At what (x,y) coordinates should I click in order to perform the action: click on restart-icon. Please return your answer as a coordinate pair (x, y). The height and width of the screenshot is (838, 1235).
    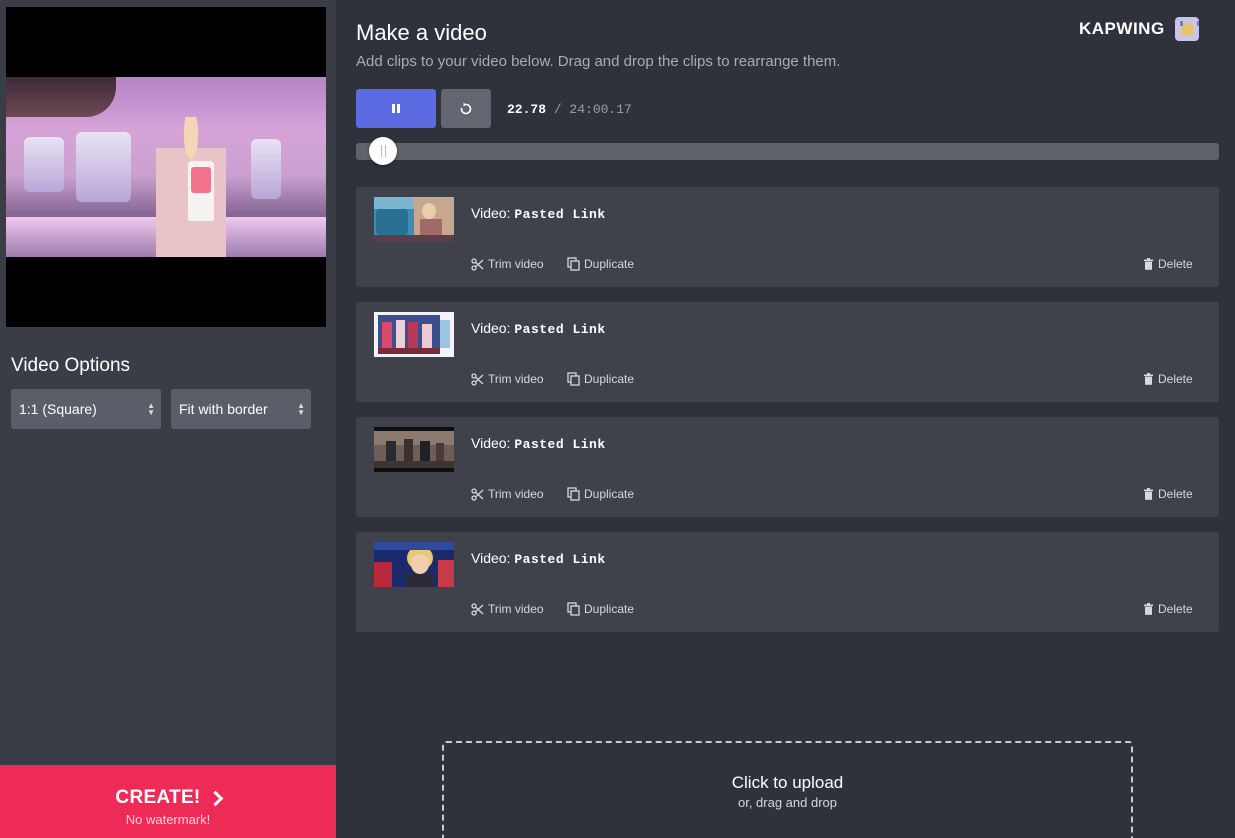
    Looking at the image, I should click on (466, 108).